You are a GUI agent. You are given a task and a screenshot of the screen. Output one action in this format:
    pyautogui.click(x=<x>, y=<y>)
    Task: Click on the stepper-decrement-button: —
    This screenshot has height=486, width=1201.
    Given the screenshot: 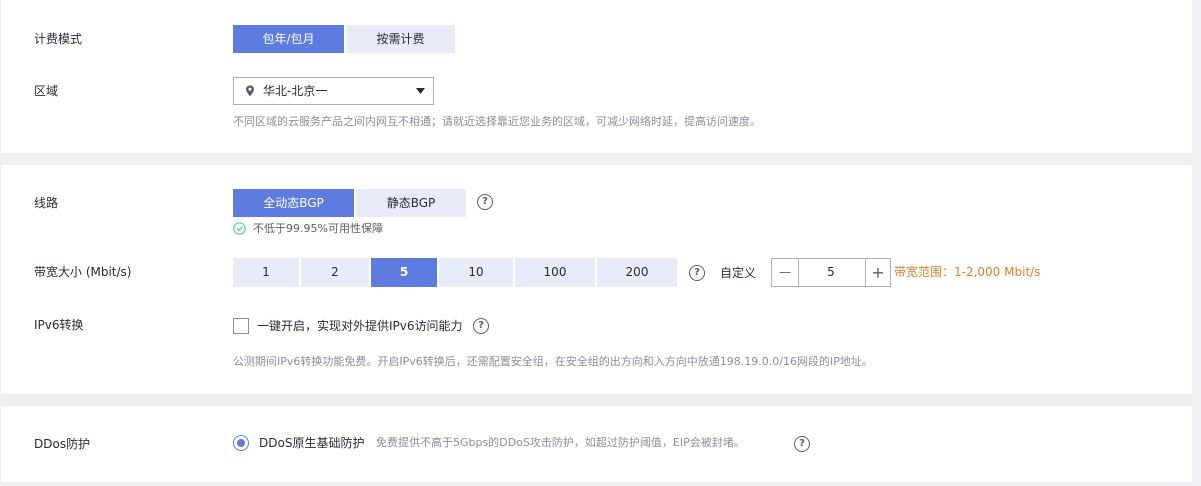 What is the action you would take?
    pyautogui.click(x=785, y=272)
    